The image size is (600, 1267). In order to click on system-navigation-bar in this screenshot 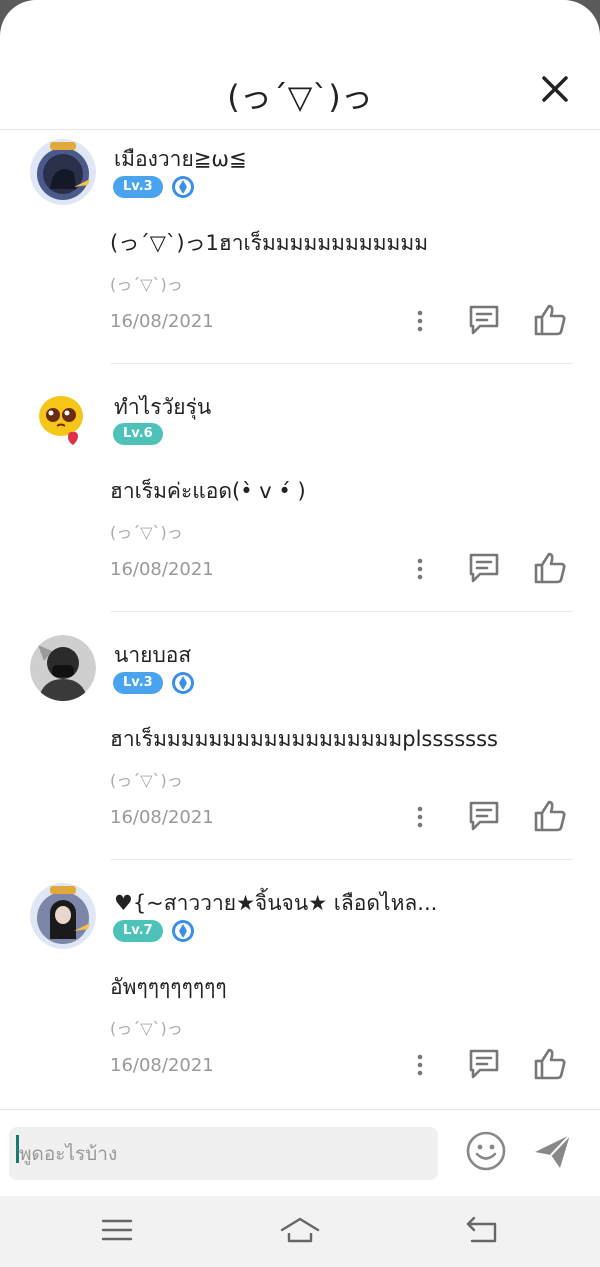, I will do `click(300, 1231)`.